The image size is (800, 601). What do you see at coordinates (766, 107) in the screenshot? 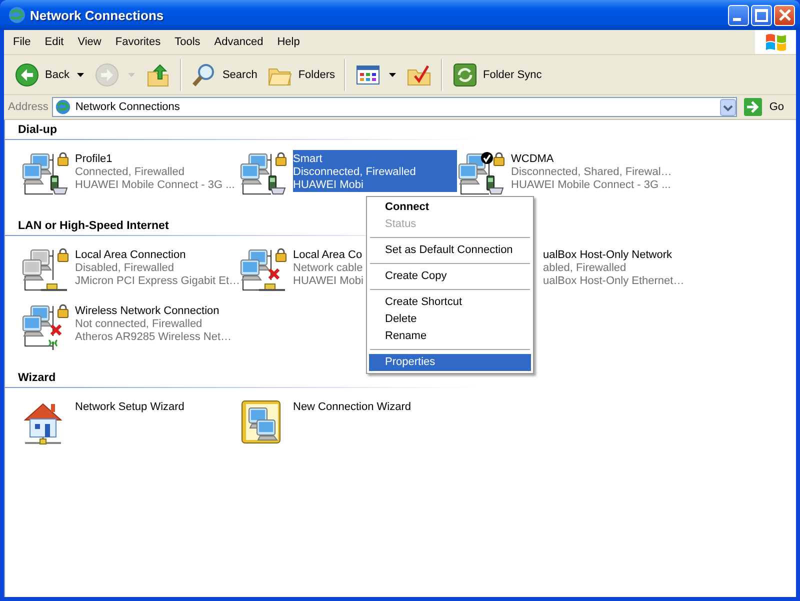
I see `go-button: Go` at bounding box center [766, 107].